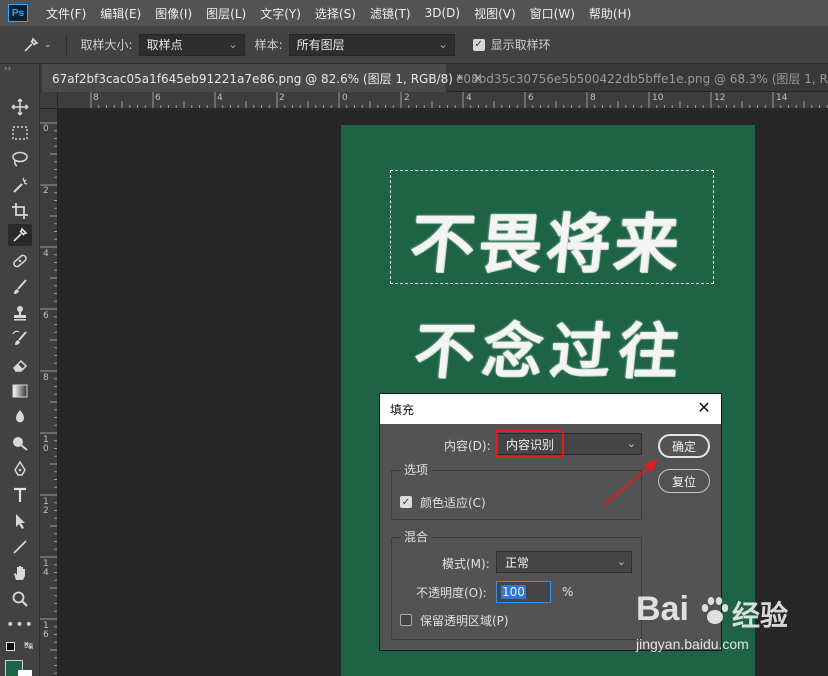 Image resolution: width=828 pixels, height=676 pixels. Describe the element at coordinates (20, 235) in the screenshot. I see `eyedropper-tool-icon` at that location.